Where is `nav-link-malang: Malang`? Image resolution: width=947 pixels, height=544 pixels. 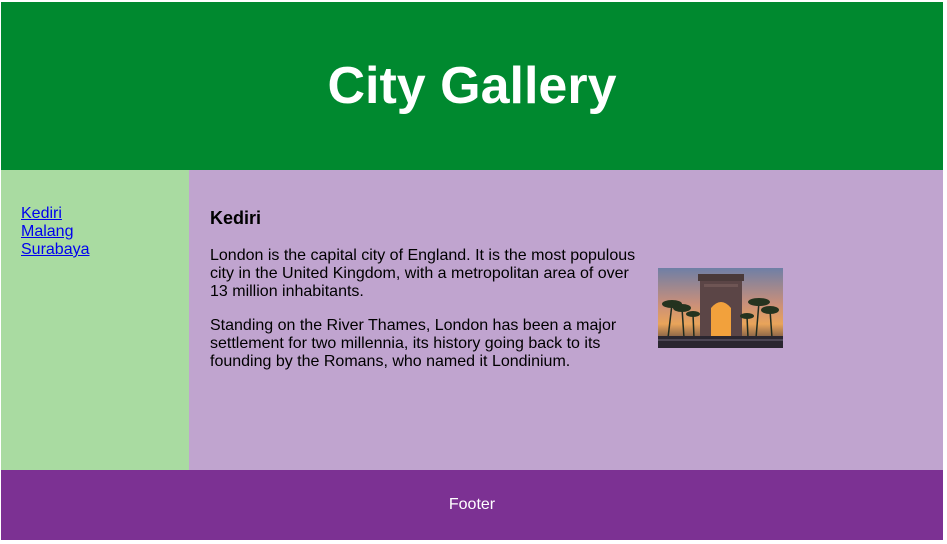 nav-link-malang: Malang is located at coordinates (105, 232).